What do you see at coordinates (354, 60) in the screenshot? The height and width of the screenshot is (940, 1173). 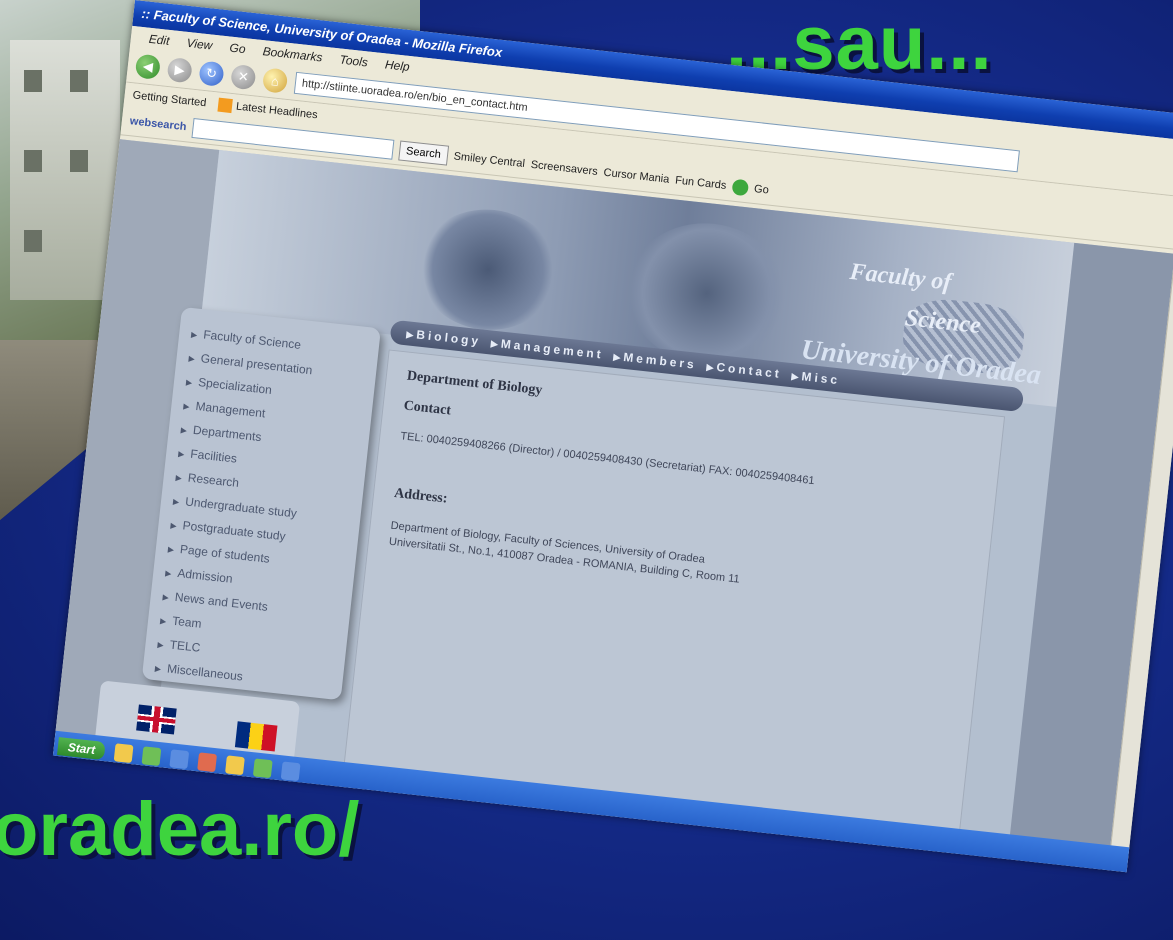 I see `menu-tools: Tools` at bounding box center [354, 60].